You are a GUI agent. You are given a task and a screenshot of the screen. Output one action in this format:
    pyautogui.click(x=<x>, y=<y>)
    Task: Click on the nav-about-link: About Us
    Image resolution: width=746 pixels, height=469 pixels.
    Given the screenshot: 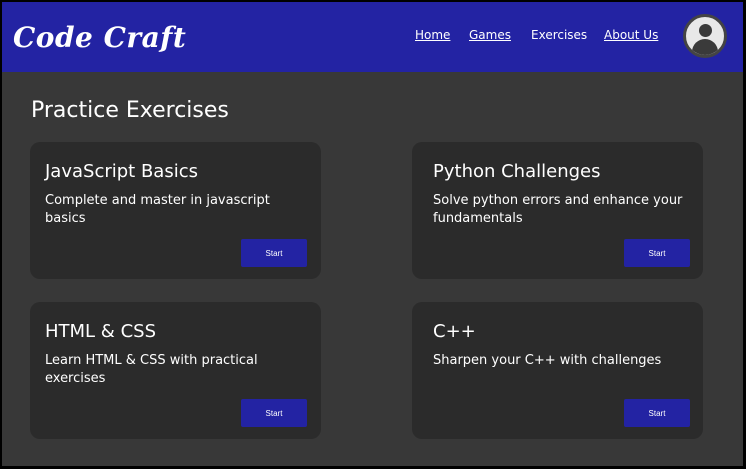 What is the action you would take?
    pyautogui.click(x=631, y=35)
    